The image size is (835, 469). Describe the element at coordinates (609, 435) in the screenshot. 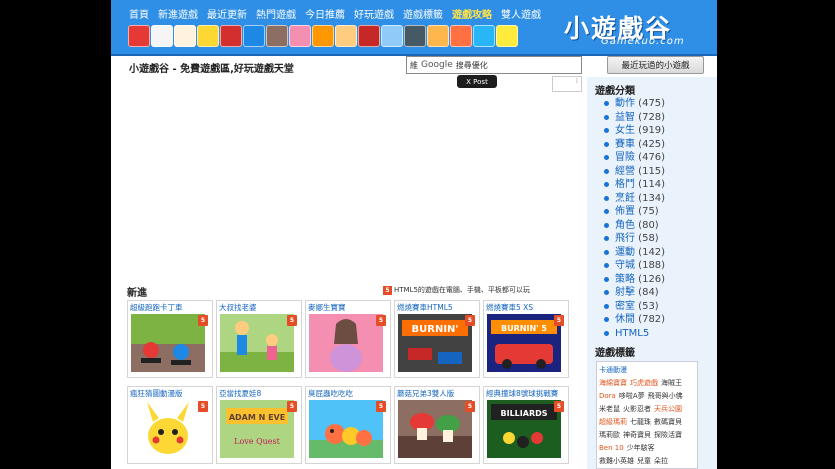

I see `tag-link: 瑪莉歐` at that location.